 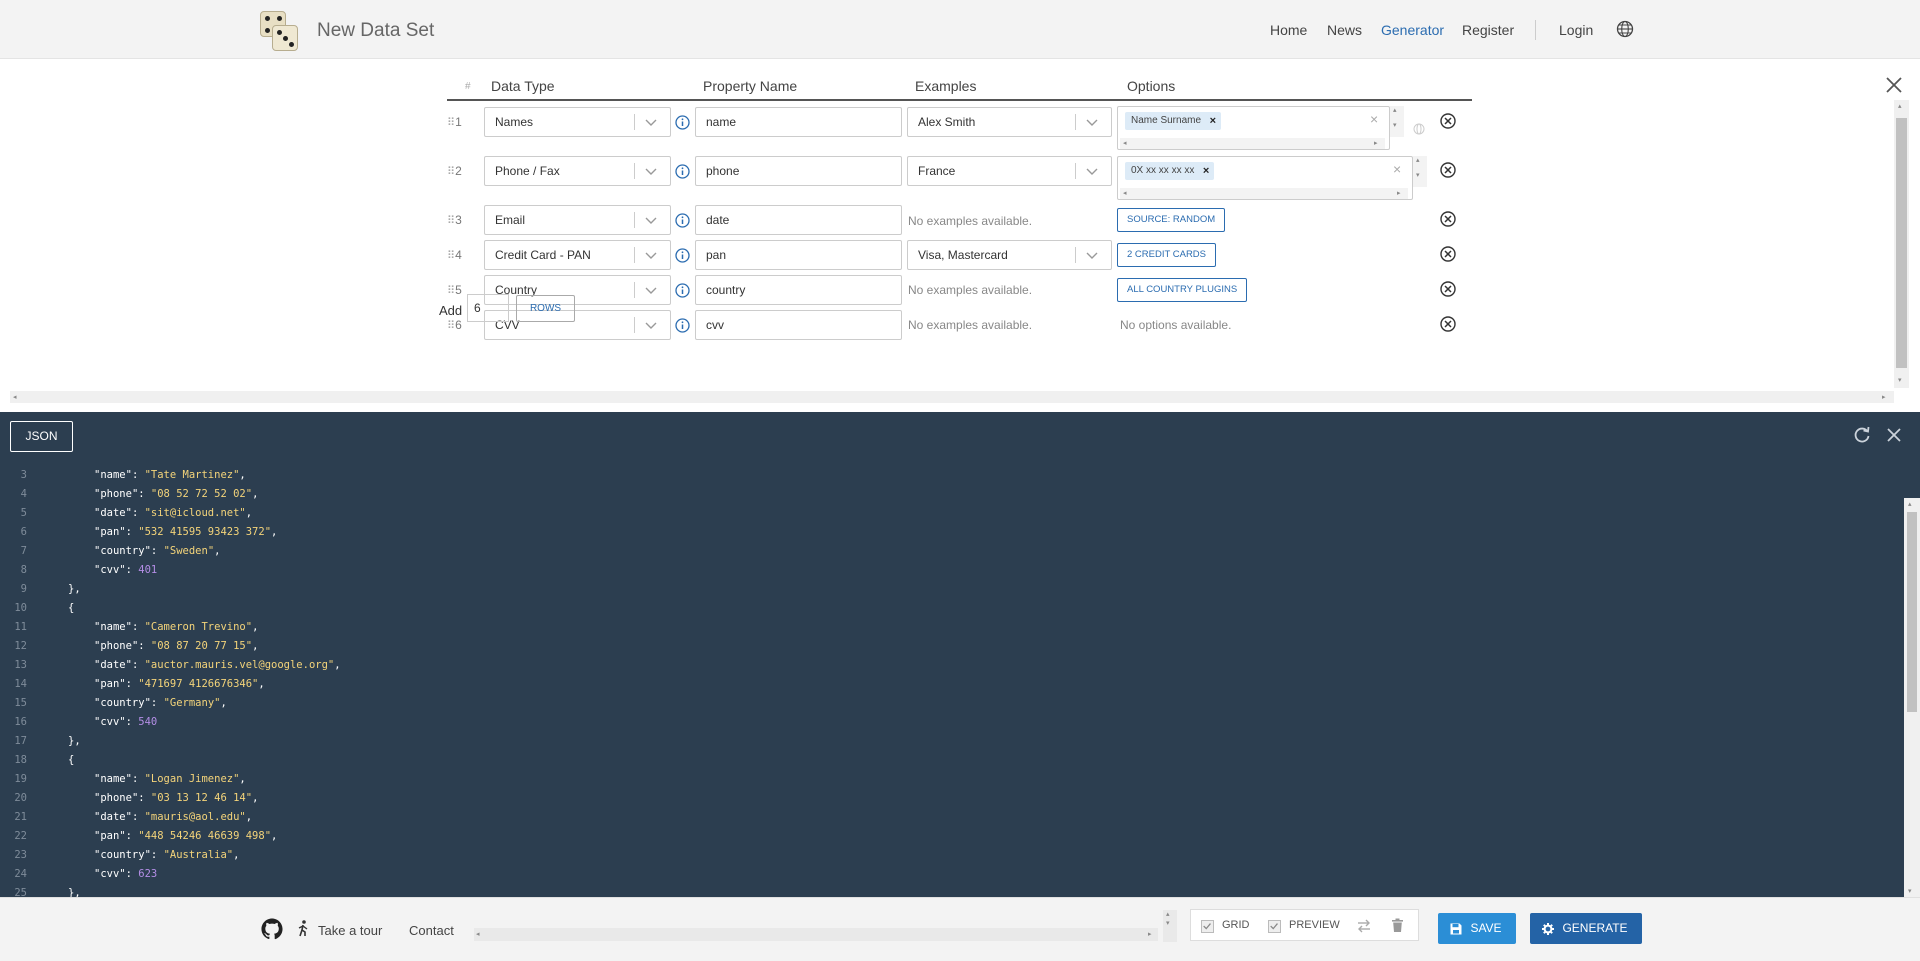 I want to click on property-name-input: name, so click(x=798, y=122).